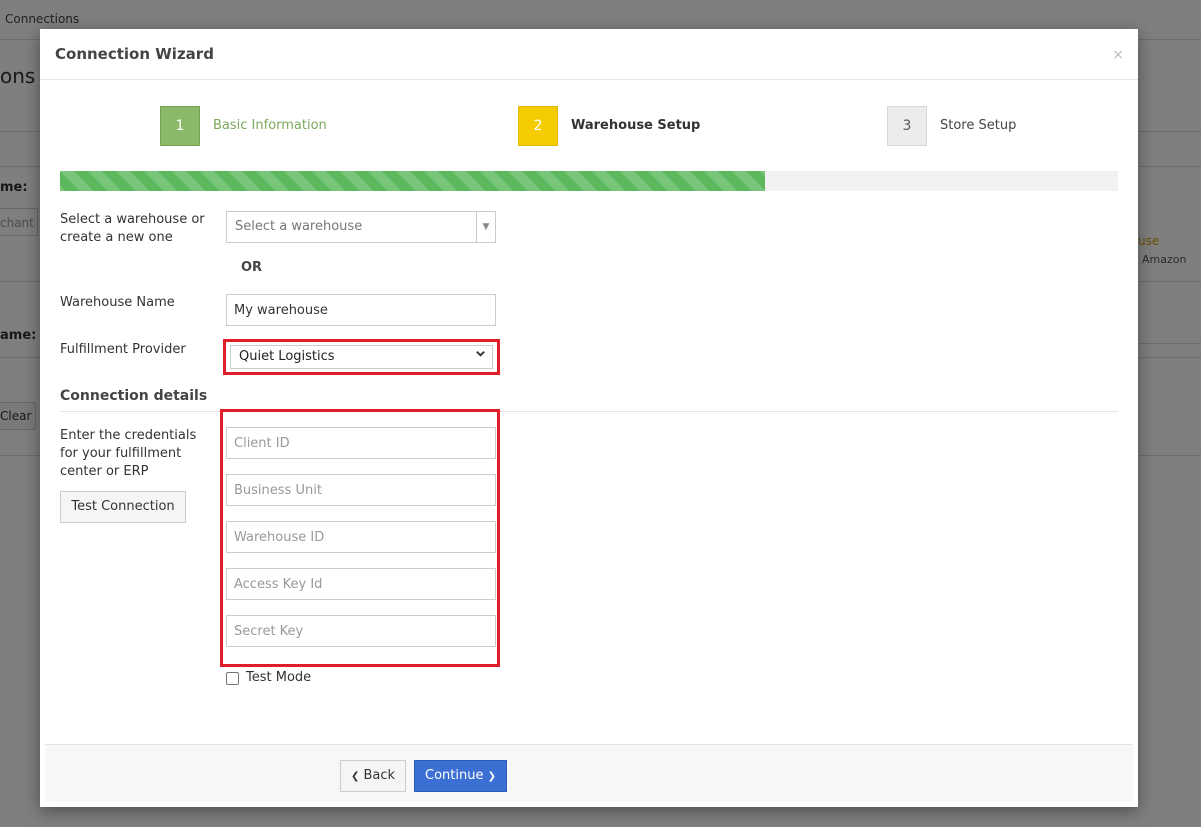 The height and width of the screenshot is (827, 1201). What do you see at coordinates (132, 228) in the screenshot?
I see `select-warehouse-label: Select a warehouse or create a new one` at bounding box center [132, 228].